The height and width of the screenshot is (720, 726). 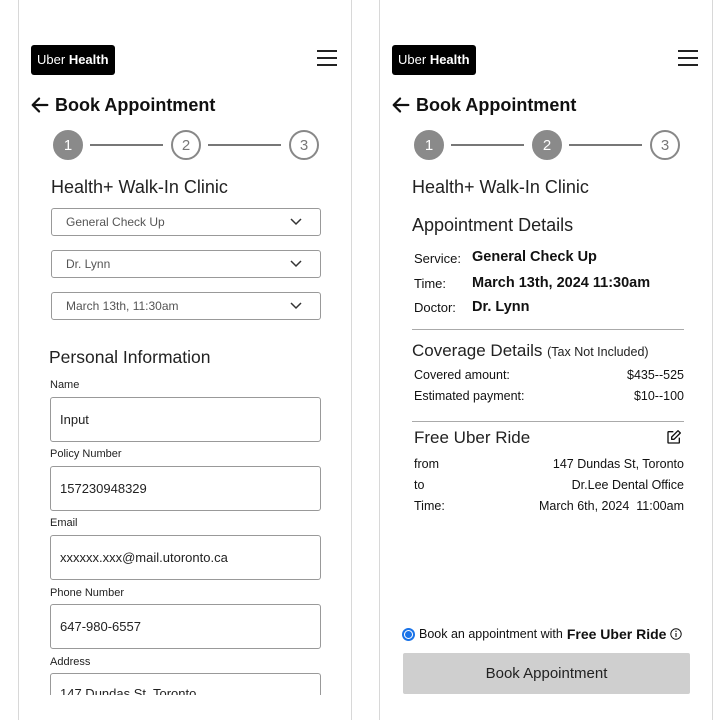 What do you see at coordinates (616, 634) in the screenshot?
I see `free-ride-option-bold: Free Uber Ride` at bounding box center [616, 634].